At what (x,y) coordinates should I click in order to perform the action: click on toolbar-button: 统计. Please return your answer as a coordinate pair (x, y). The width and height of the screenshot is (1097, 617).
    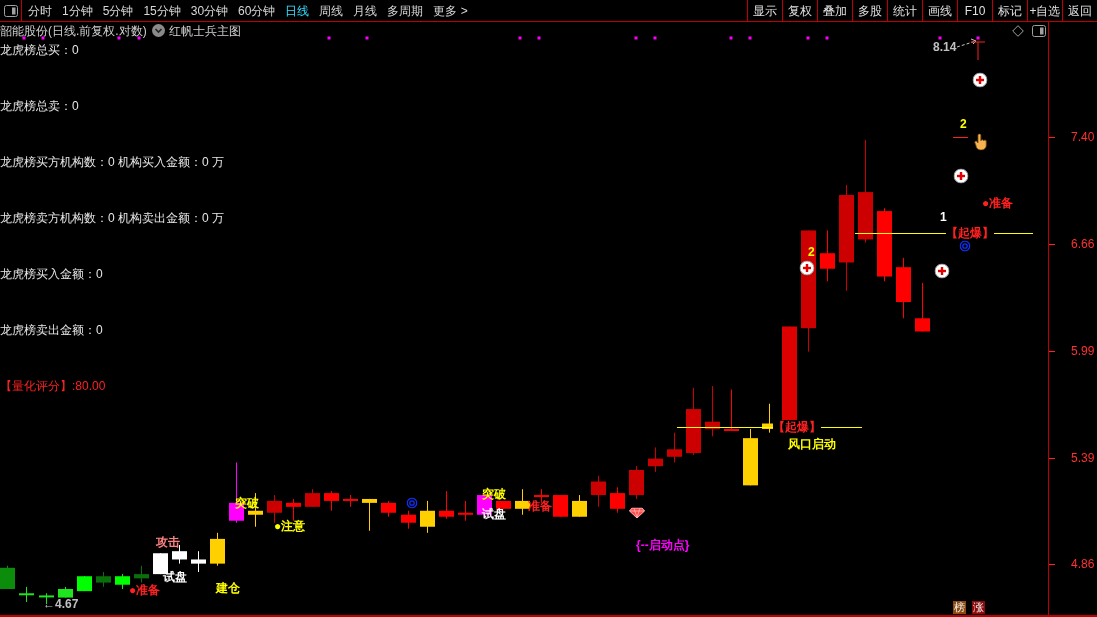
    Looking at the image, I should click on (904, 10).